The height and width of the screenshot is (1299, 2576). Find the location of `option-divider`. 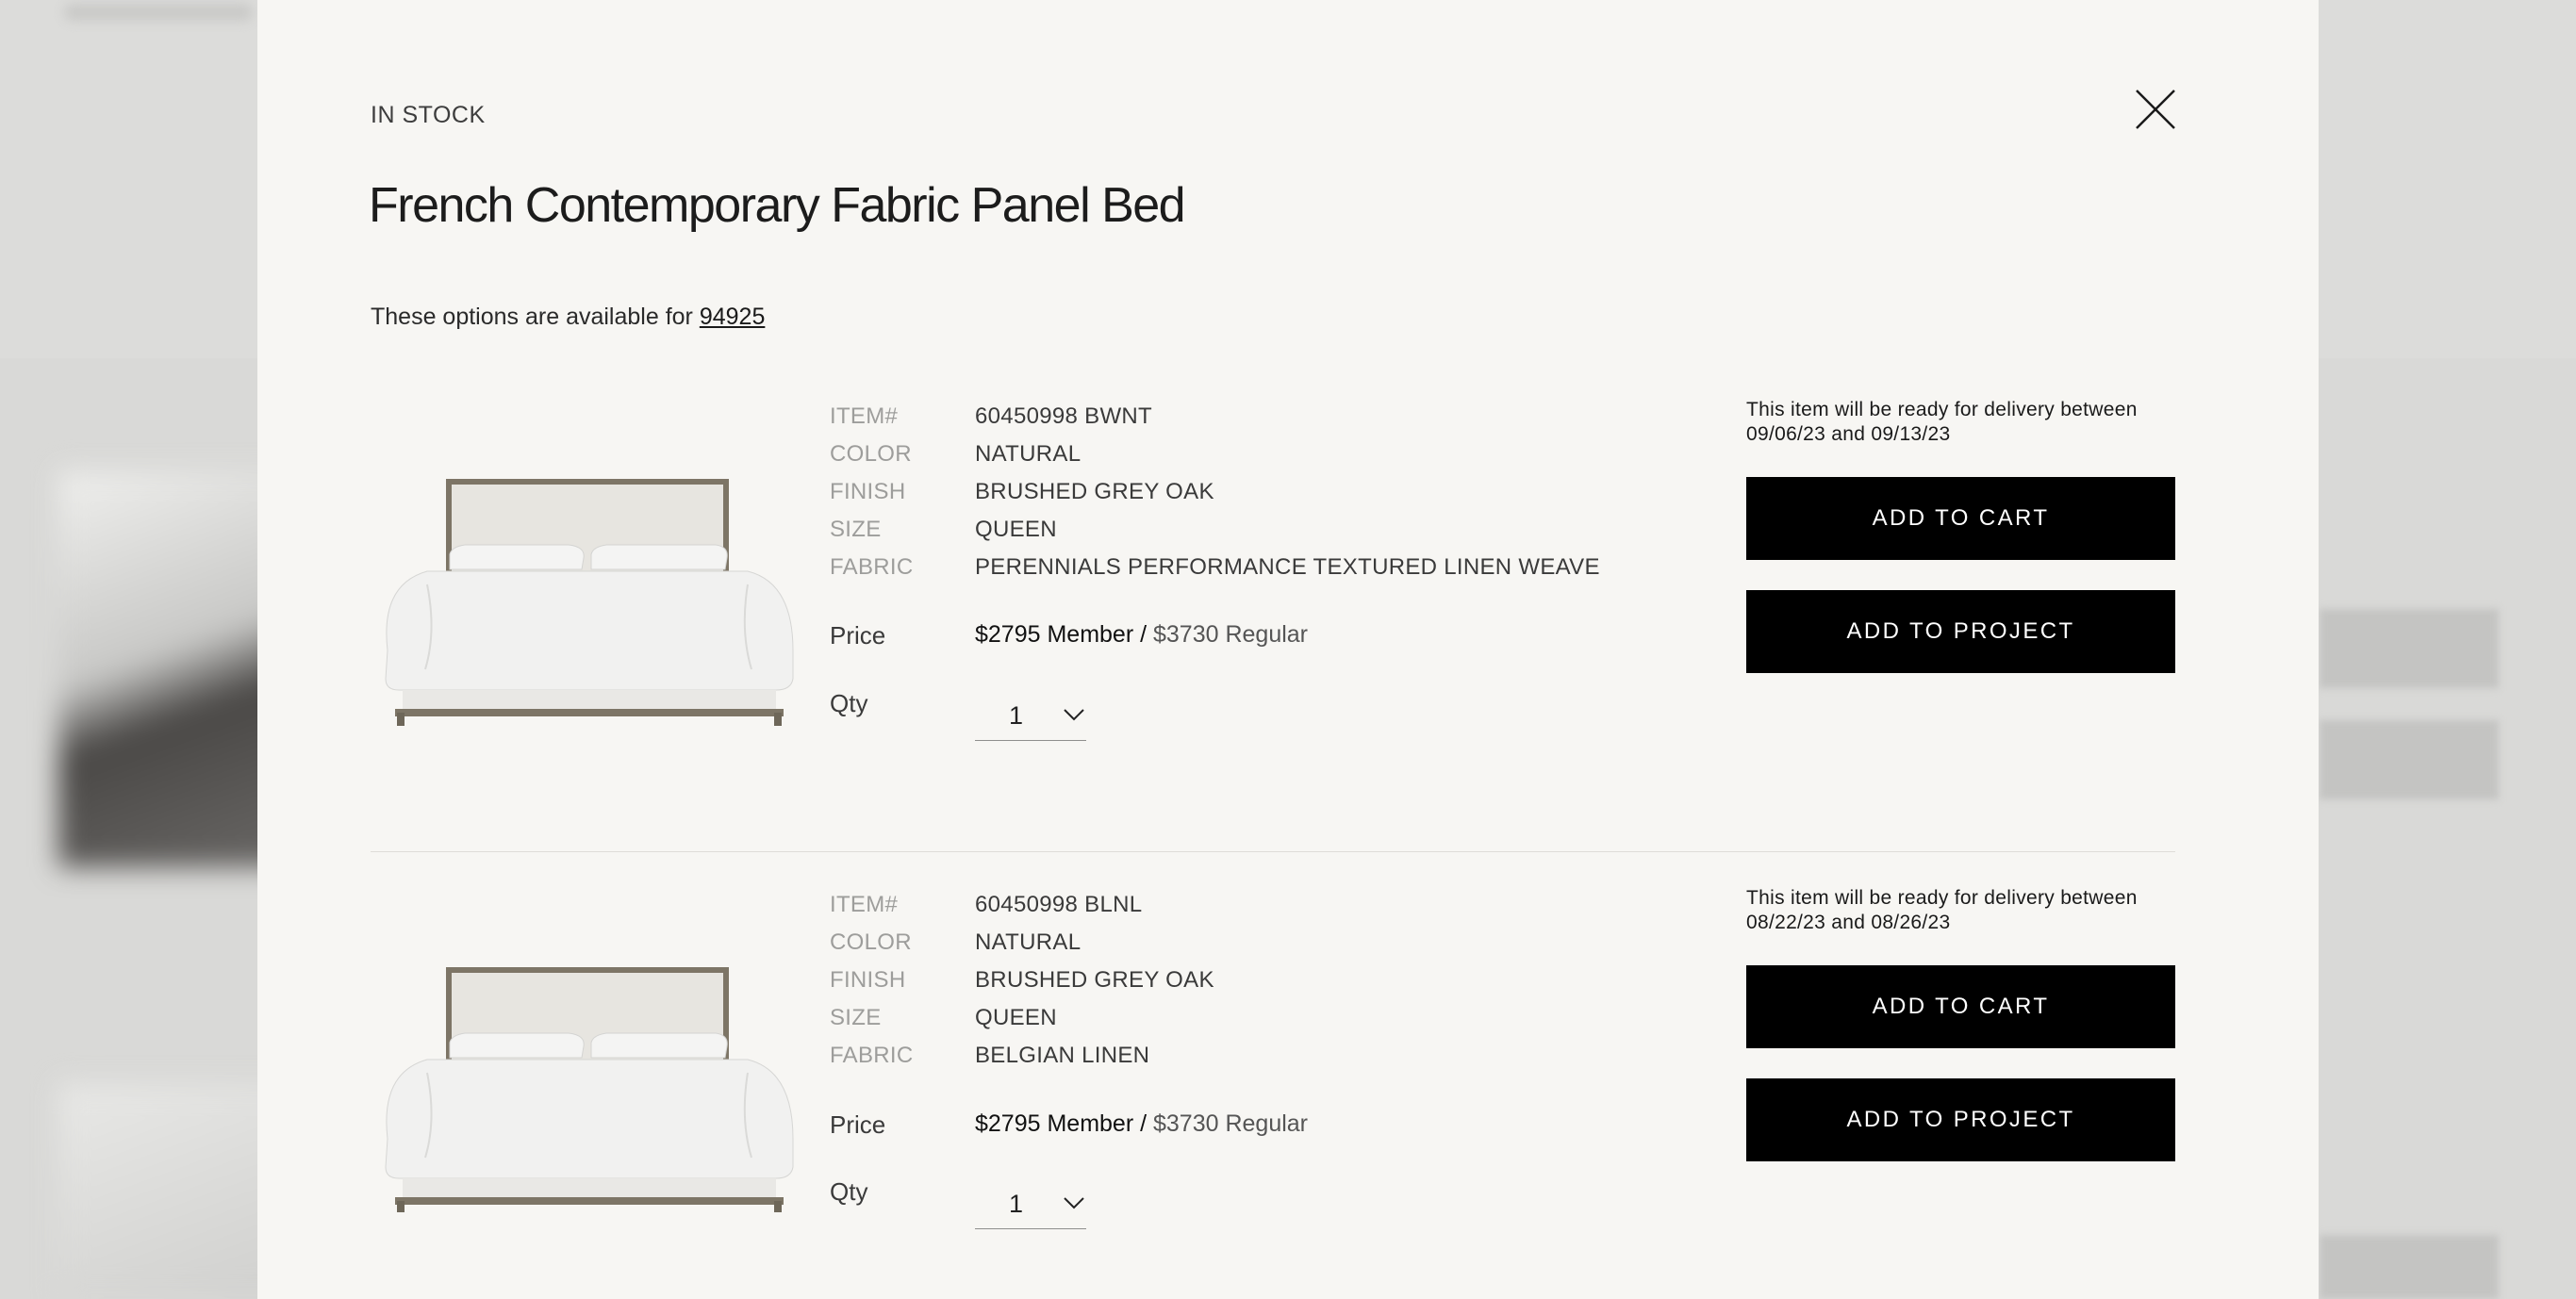

option-divider is located at coordinates (1273, 851).